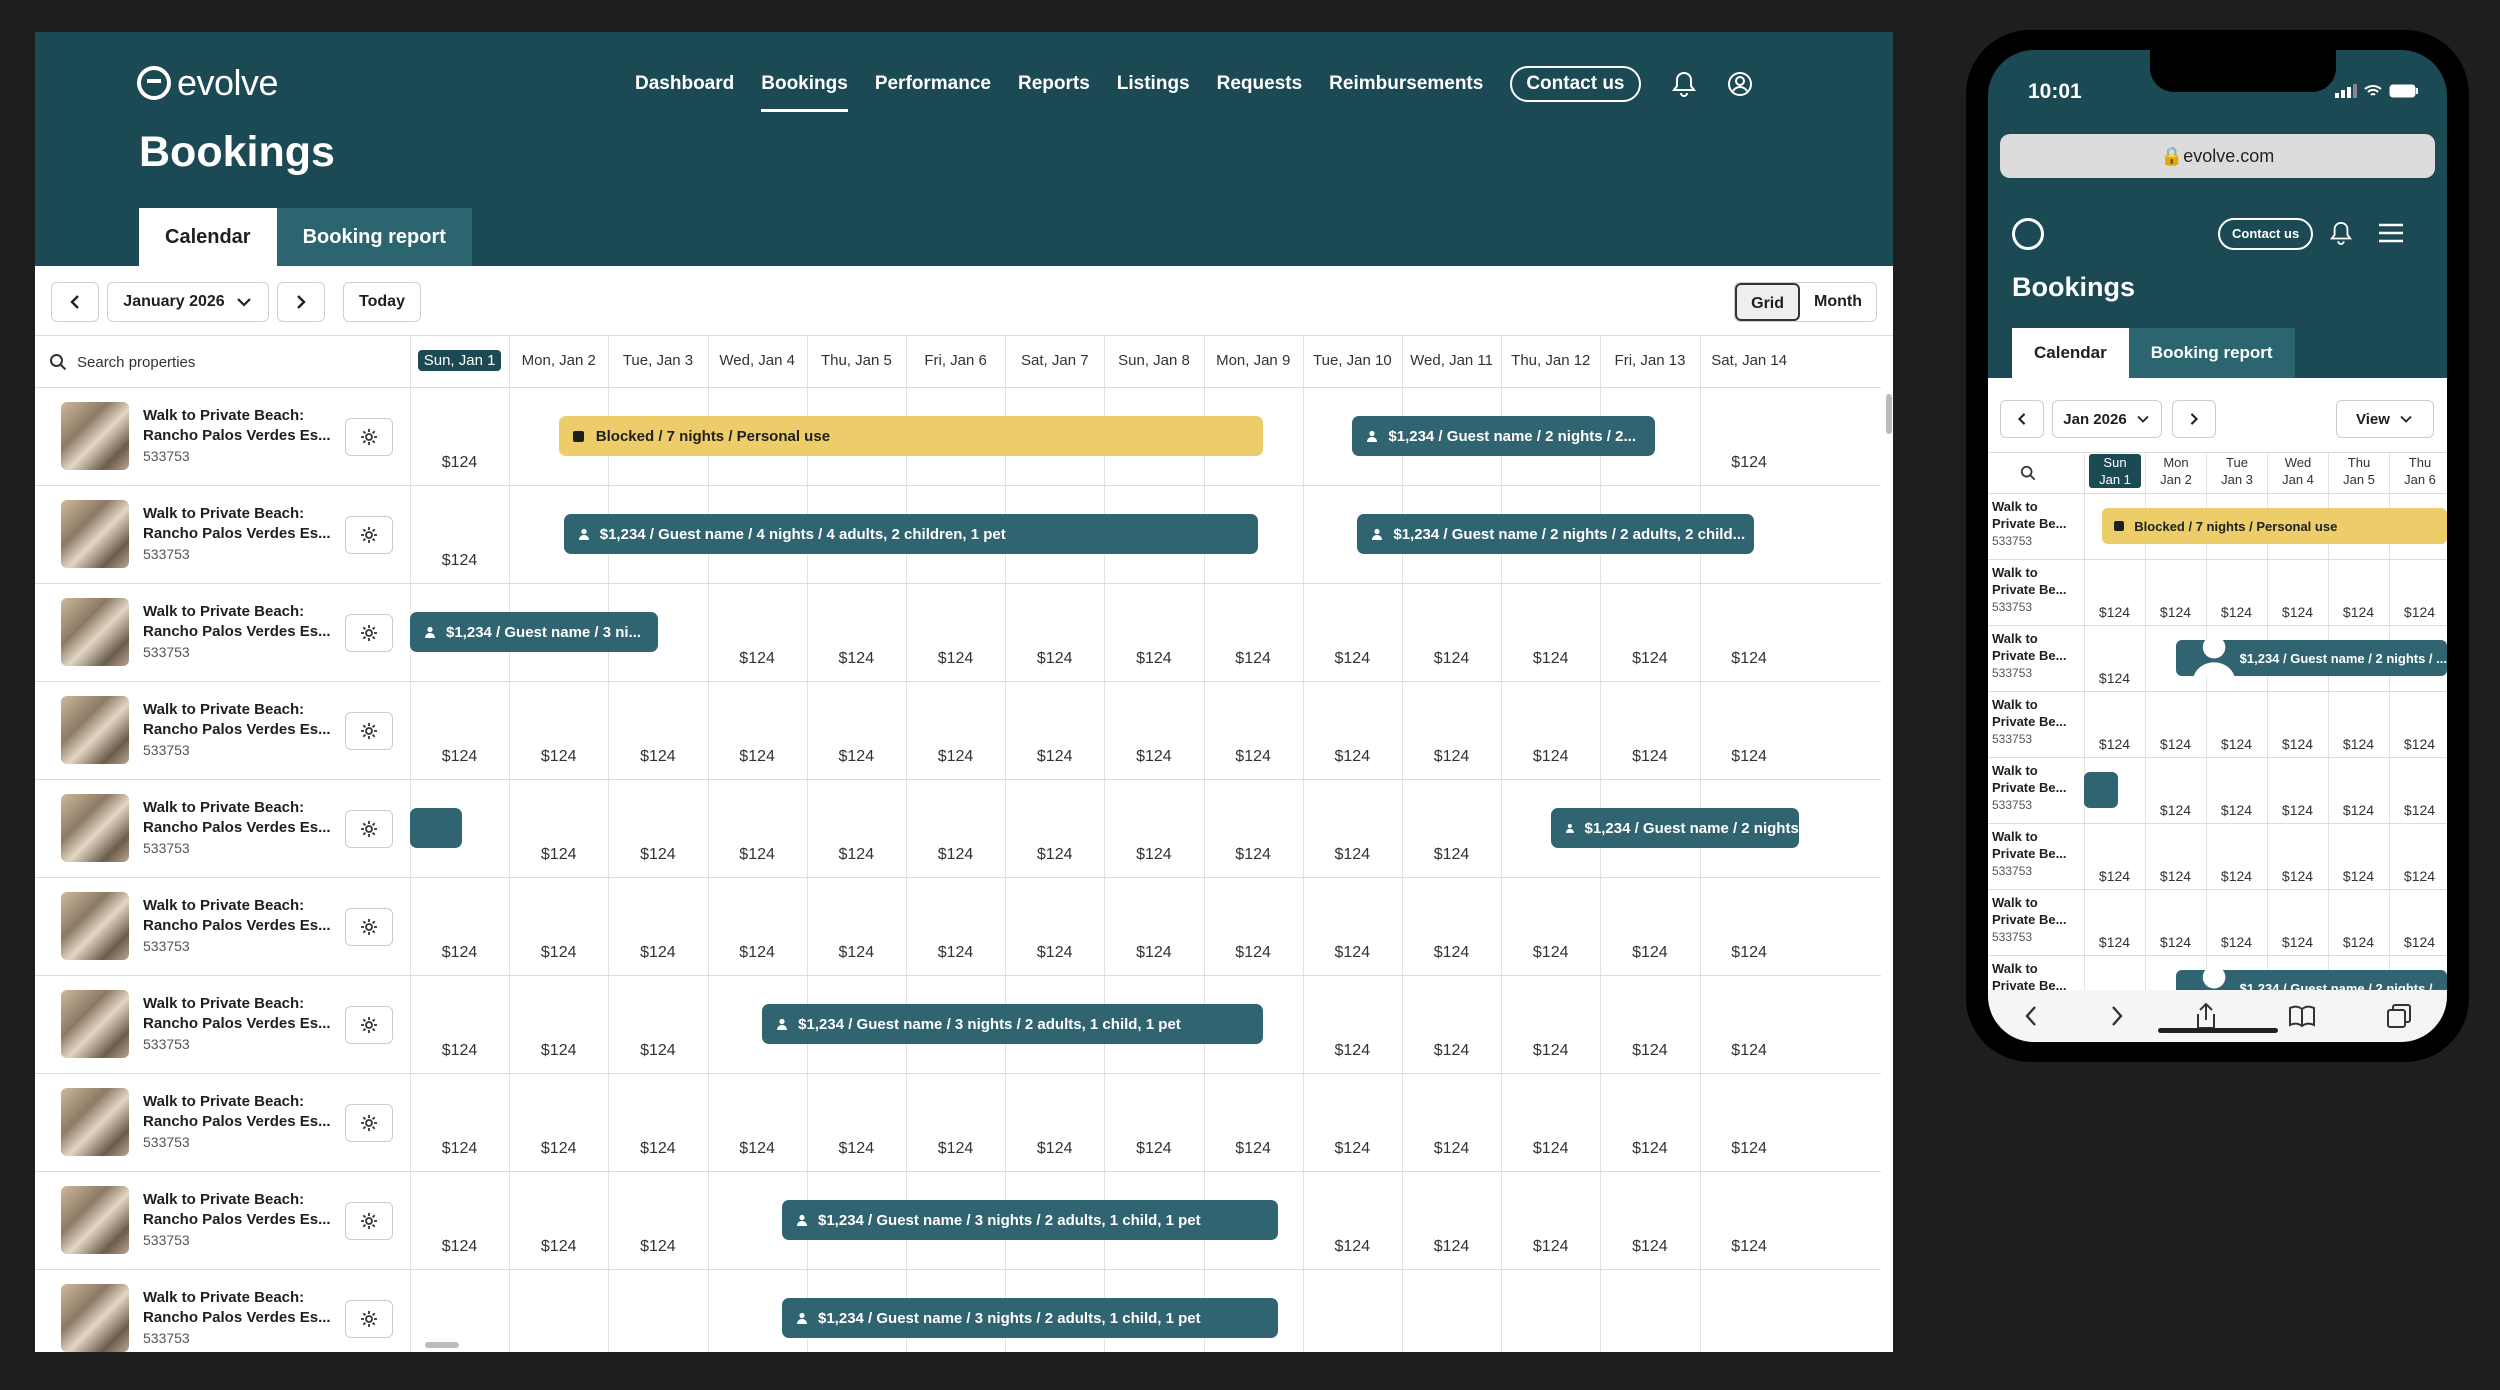  What do you see at coordinates (2028, 473) in the screenshot?
I see `search-icon` at bounding box center [2028, 473].